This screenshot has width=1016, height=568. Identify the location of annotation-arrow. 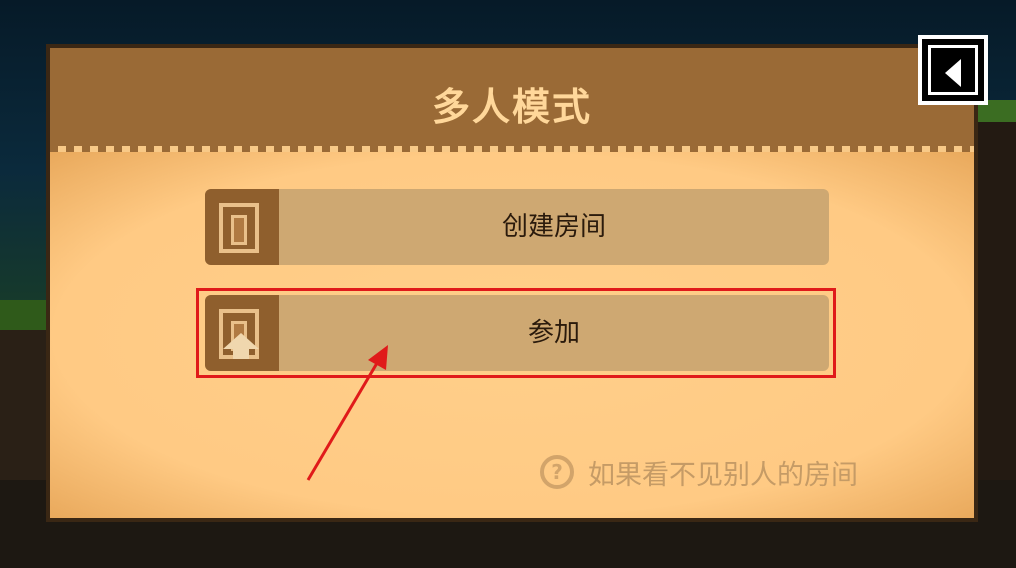
(347, 413).